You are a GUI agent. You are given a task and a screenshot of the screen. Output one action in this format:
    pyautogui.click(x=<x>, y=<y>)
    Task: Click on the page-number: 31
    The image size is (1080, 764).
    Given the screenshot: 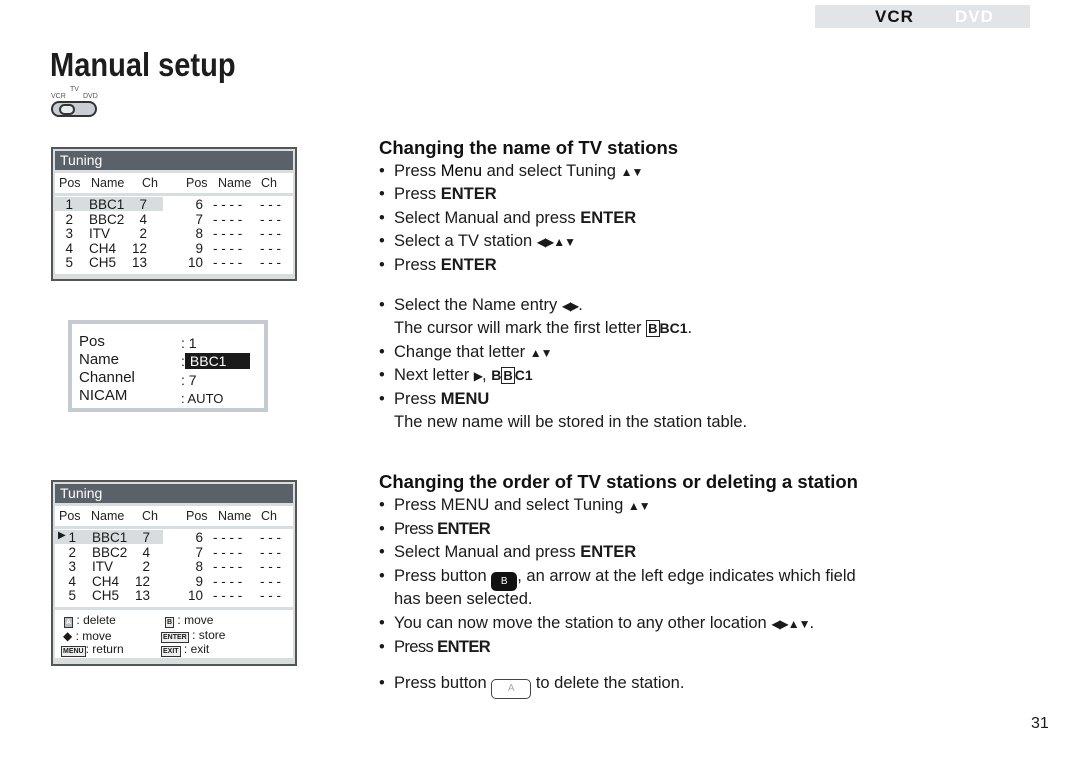 What is the action you would take?
    pyautogui.click(x=1040, y=723)
    